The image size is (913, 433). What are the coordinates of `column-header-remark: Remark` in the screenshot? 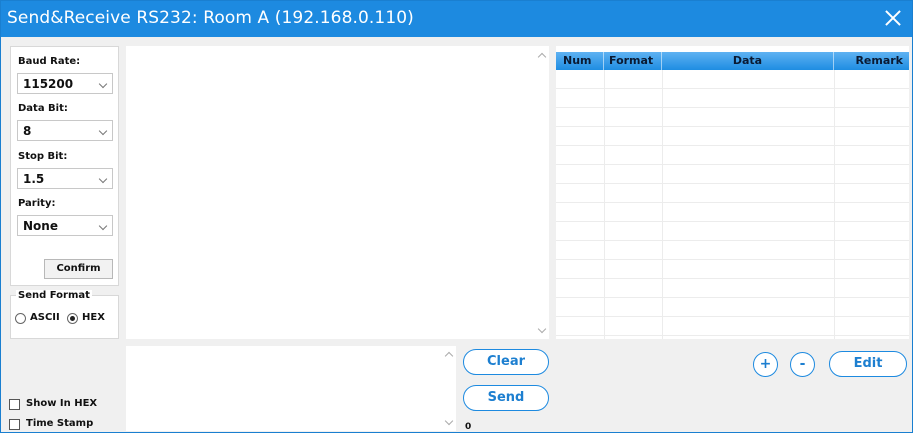 It's located at (871, 61).